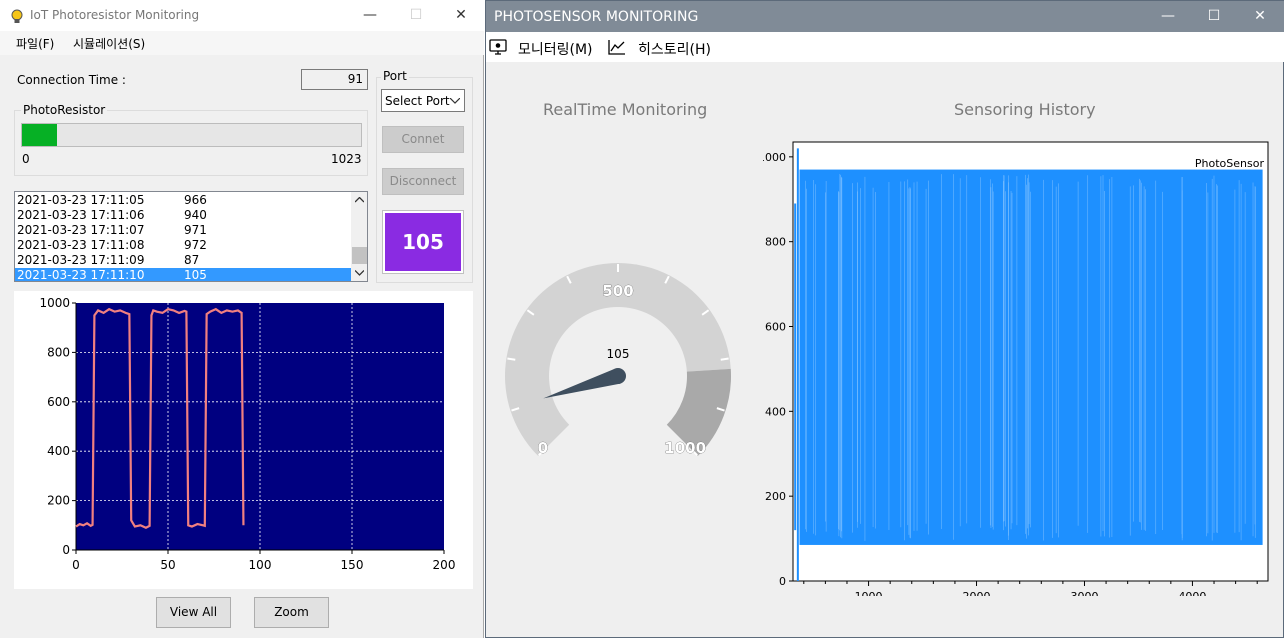 The image size is (1284, 638). What do you see at coordinates (617, 291) in the screenshot?
I see `gauge-mid-label: 500` at bounding box center [617, 291].